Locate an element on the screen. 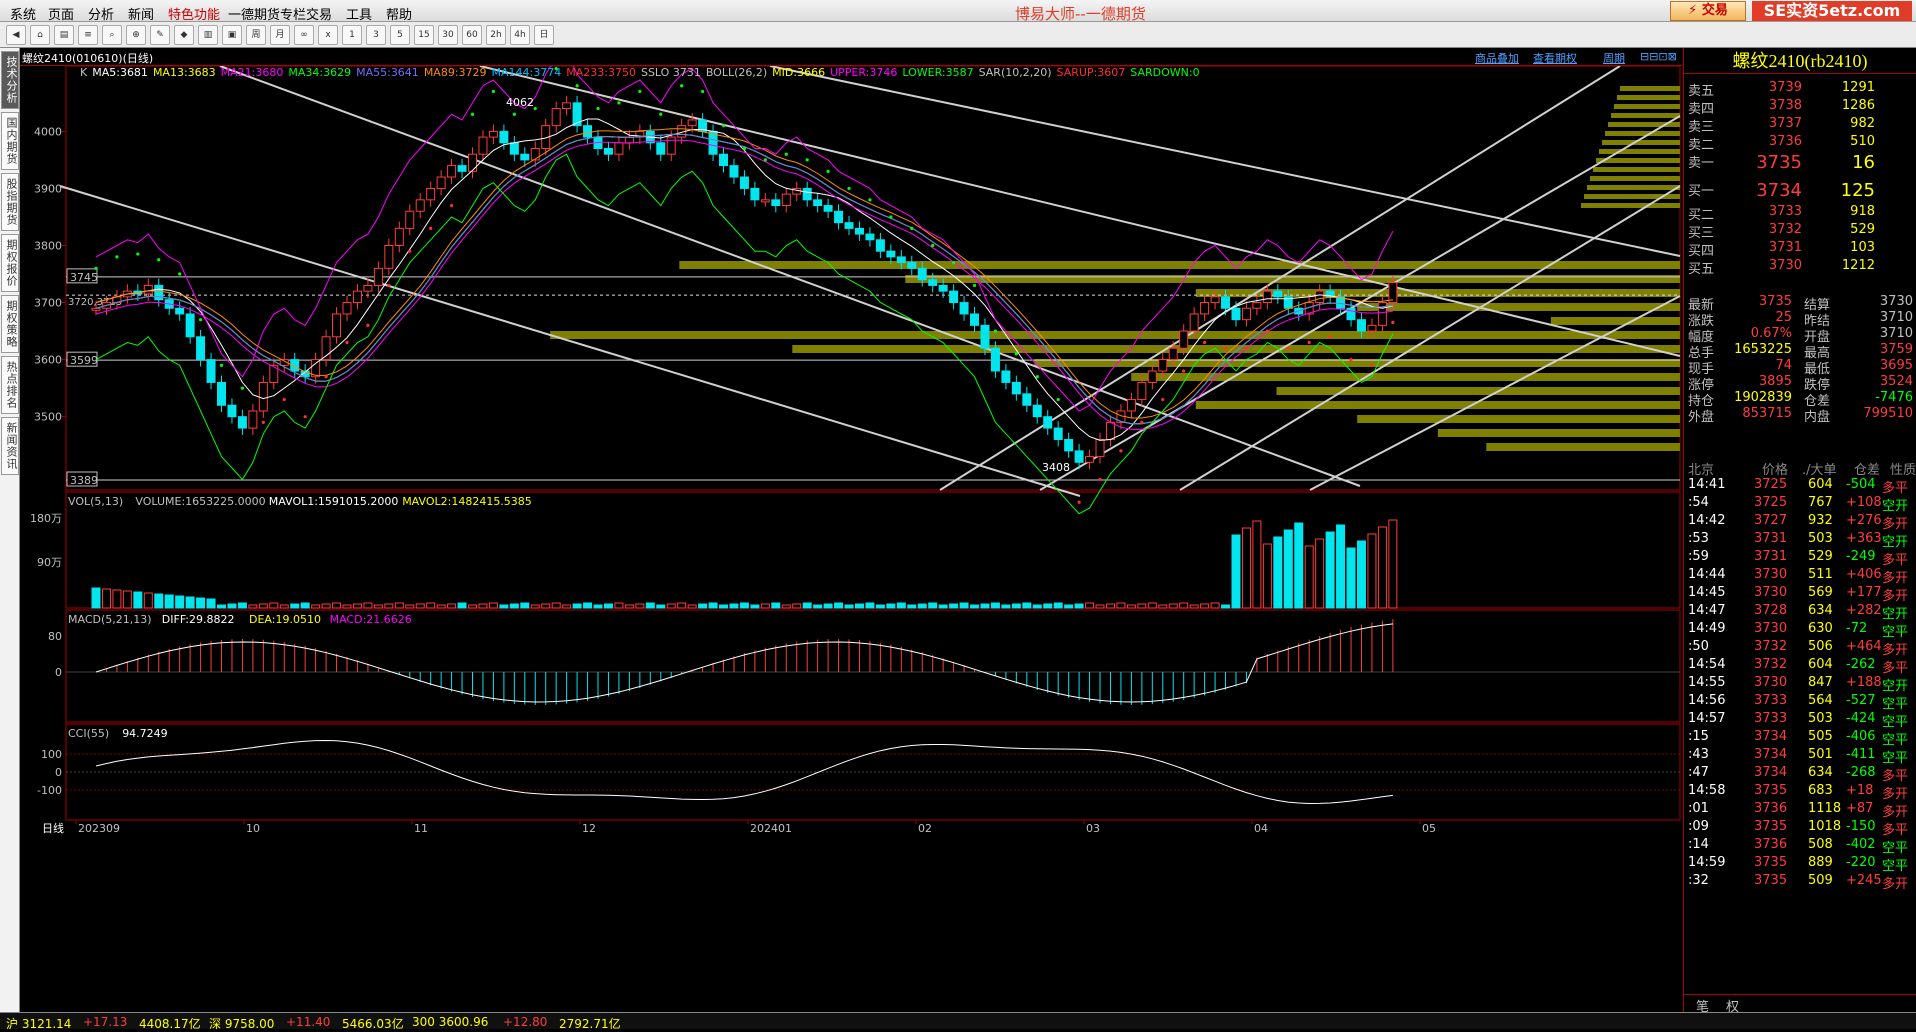 Image resolution: width=1916 pixels, height=1032 pixels. menu-yide-column: 一德期货专栏 is located at coordinates (267, 13).